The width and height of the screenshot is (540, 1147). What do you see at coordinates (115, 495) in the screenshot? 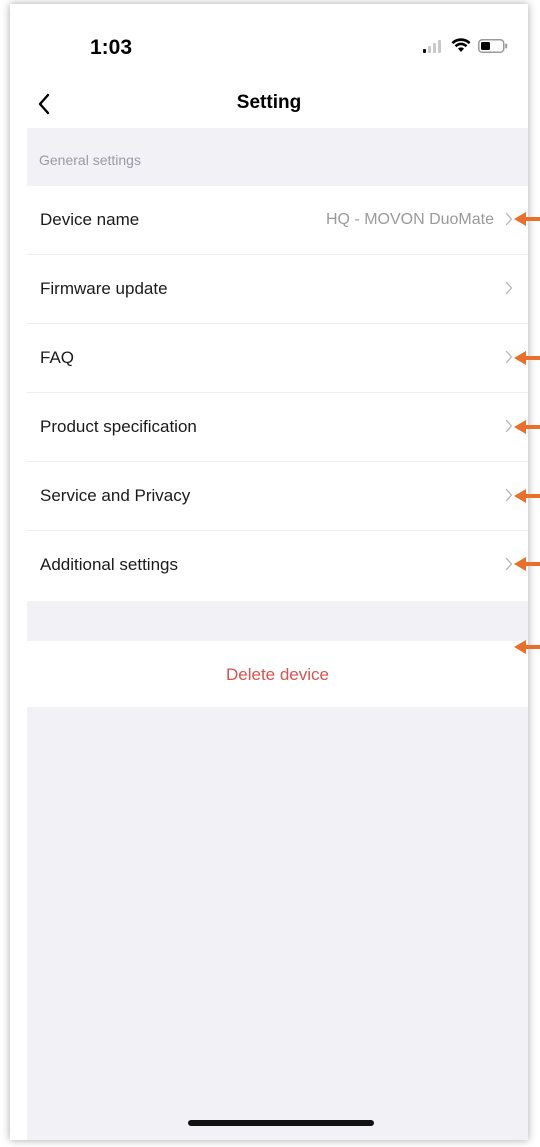
I see `row-label: Service and Privacy` at bounding box center [115, 495].